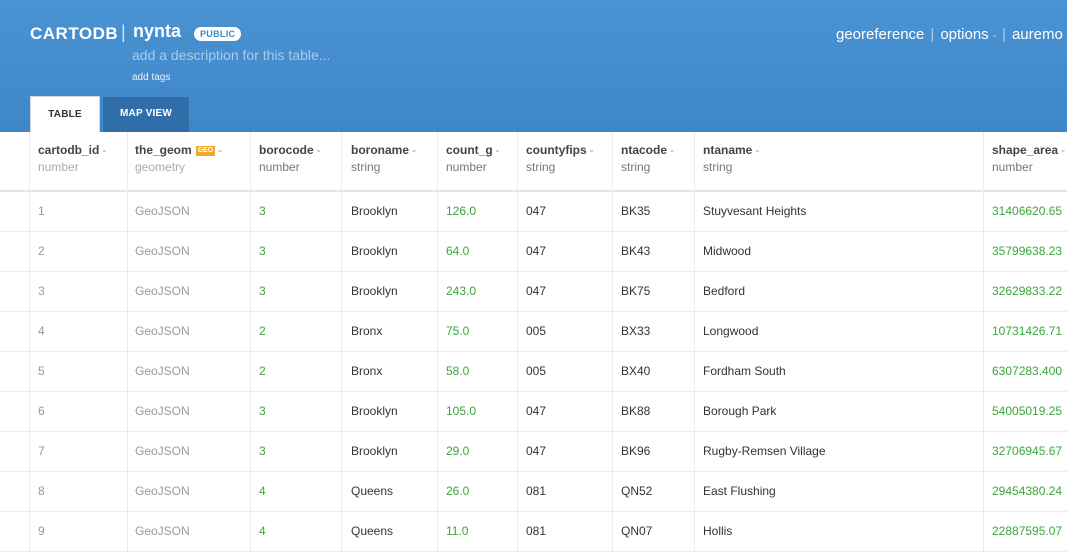 The height and width of the screenshot is (552, 1067). What do you see at coordinates (41, 411) in the screenshot?
I see `cell-cartodb-id: 6` at bounding box center [41, 411].